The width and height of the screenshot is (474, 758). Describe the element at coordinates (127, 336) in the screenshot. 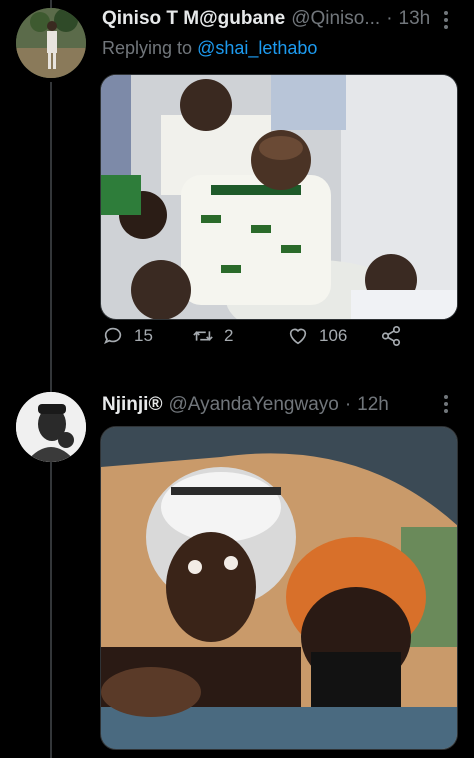

I see `reply-button: 15` at that location.